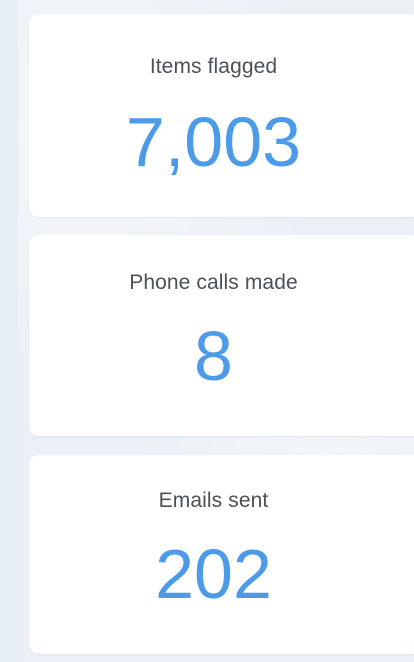 The width and height of the screenshot is (414, 662). I want to click on stat-value: 202, so click(213, 574).